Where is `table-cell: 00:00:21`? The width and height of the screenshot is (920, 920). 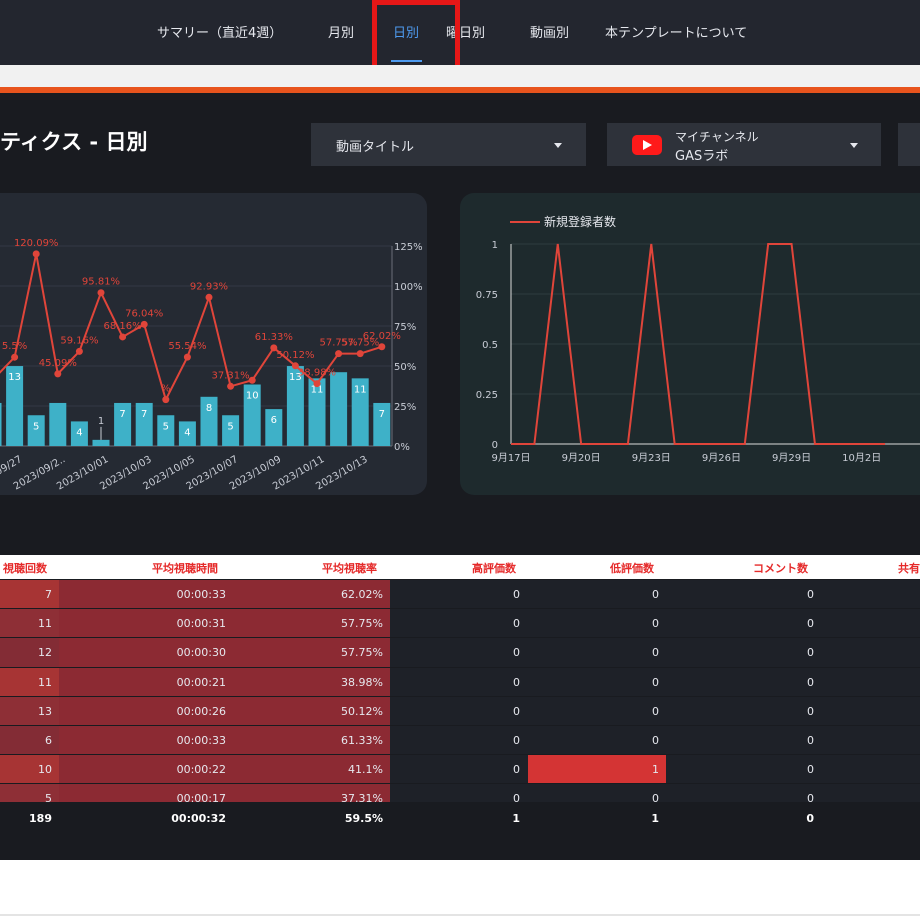
table-cell: 00:00:21 is located at coordinates (201, 682).